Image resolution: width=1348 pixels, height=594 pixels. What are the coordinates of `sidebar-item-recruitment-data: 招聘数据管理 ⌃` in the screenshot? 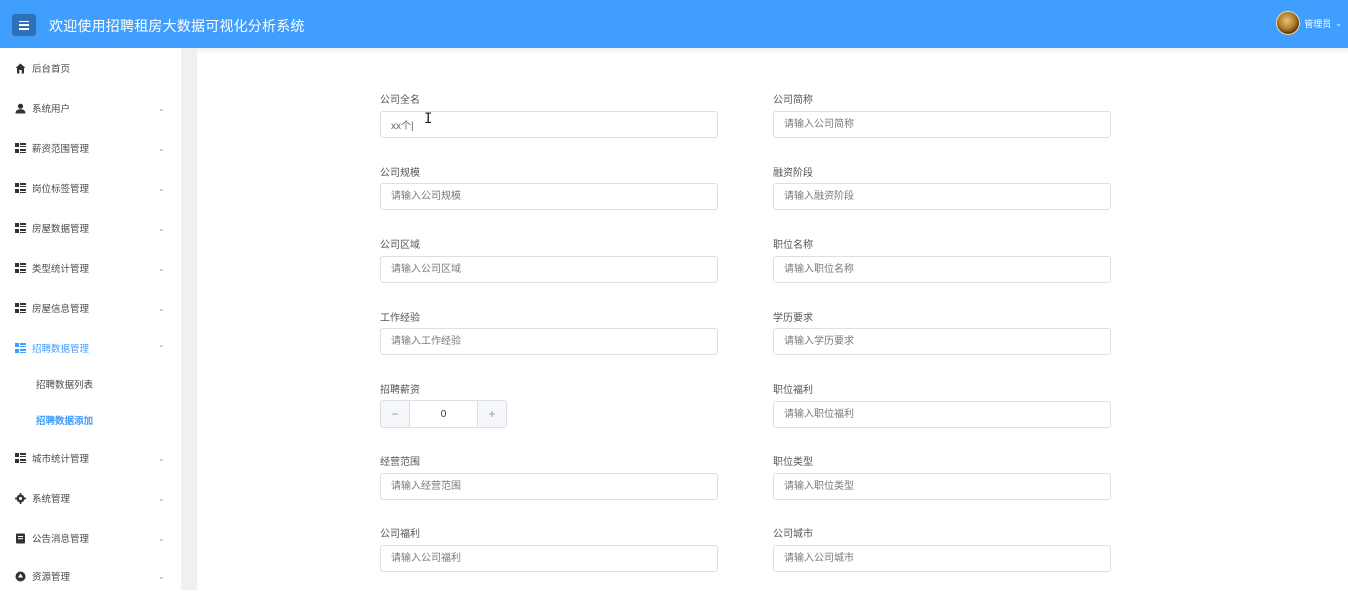 It's located at (90, 348).